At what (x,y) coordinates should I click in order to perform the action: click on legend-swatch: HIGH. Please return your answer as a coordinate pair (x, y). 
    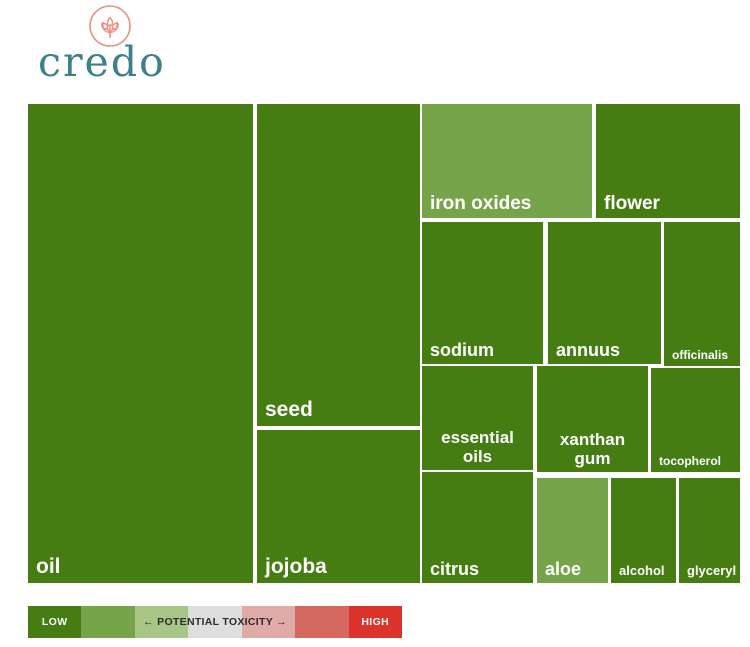
    Looking at the image, I should click on (375, 622).